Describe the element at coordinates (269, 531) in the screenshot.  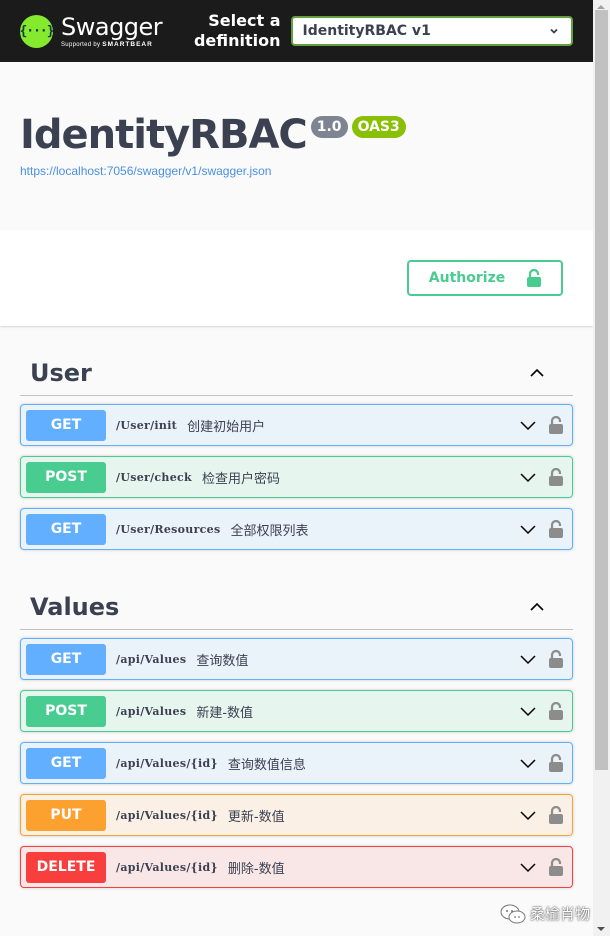
I see `operation-summary: 全部权限列表` at that location.